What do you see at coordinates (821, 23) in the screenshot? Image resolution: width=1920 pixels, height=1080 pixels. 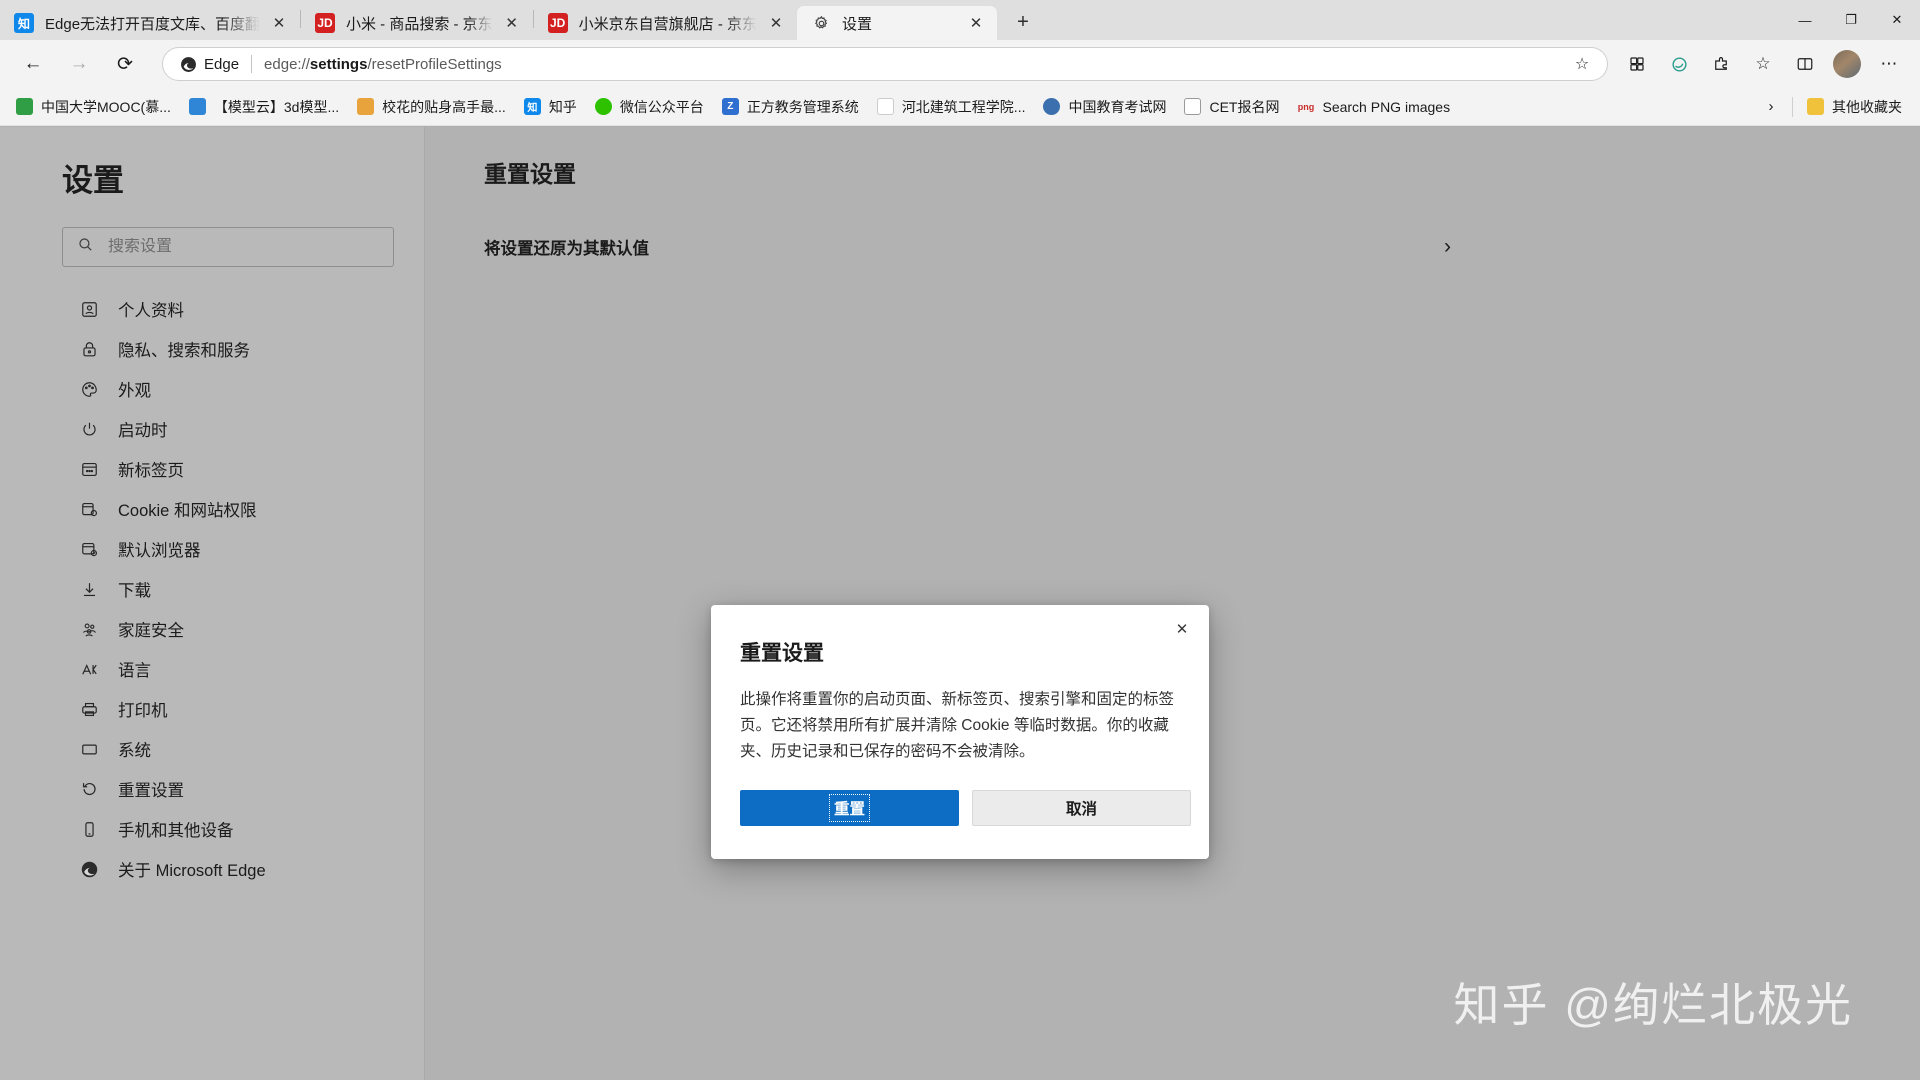 I see `gear-icon` at bounding box center [821, 23].